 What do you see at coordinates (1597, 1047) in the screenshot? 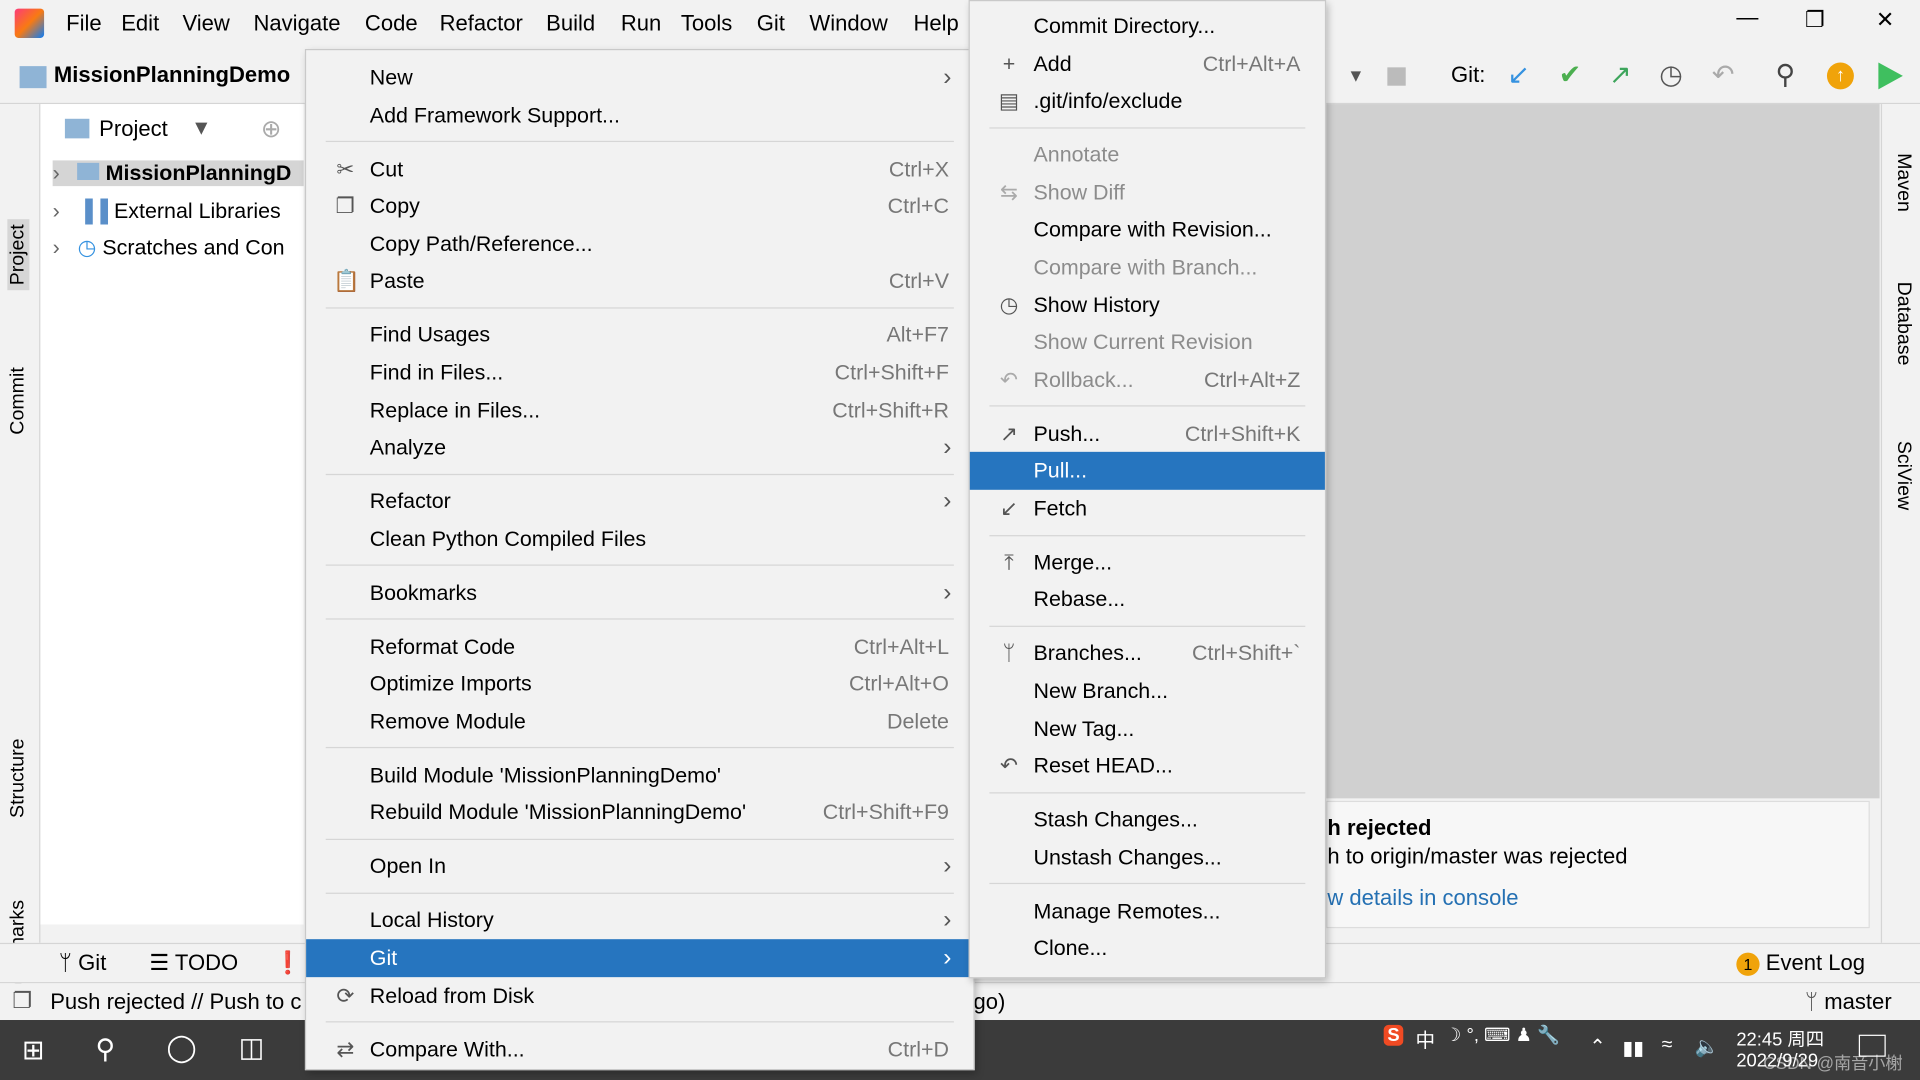
I see `tray-expand-icon: ⌃` at bounding box center [1597, 1047].